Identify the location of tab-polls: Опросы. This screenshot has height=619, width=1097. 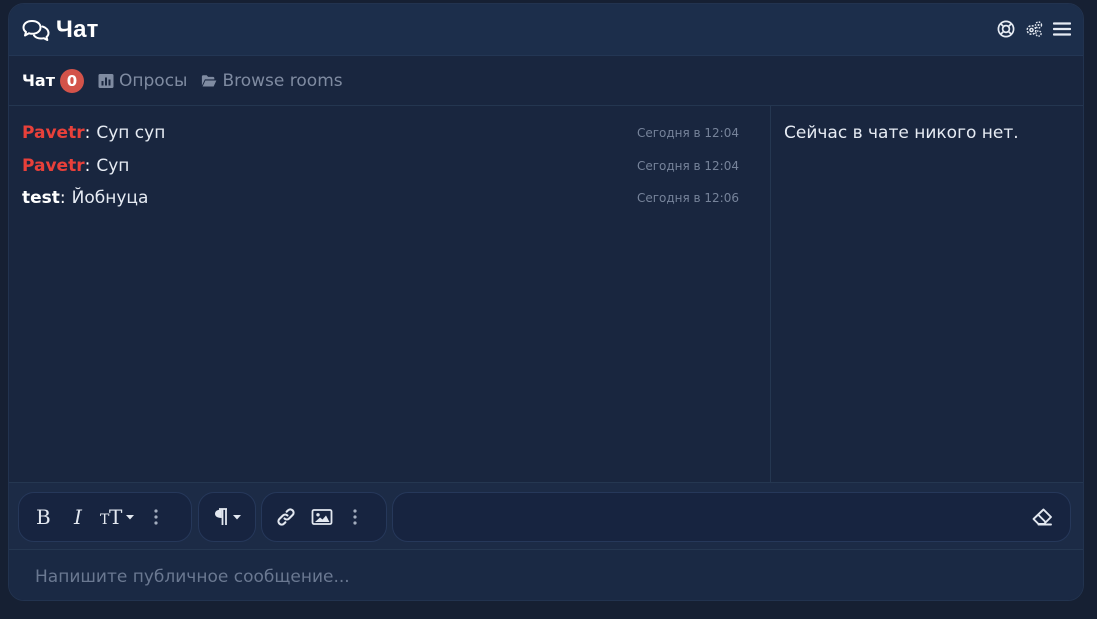
(142, 81).